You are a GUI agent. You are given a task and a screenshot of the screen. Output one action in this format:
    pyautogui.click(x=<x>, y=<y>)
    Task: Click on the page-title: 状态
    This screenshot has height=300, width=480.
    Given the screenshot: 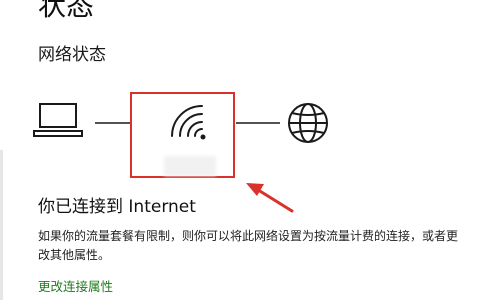 What is the action you would take?
    pyautogui.click(x=66, y=11)
    